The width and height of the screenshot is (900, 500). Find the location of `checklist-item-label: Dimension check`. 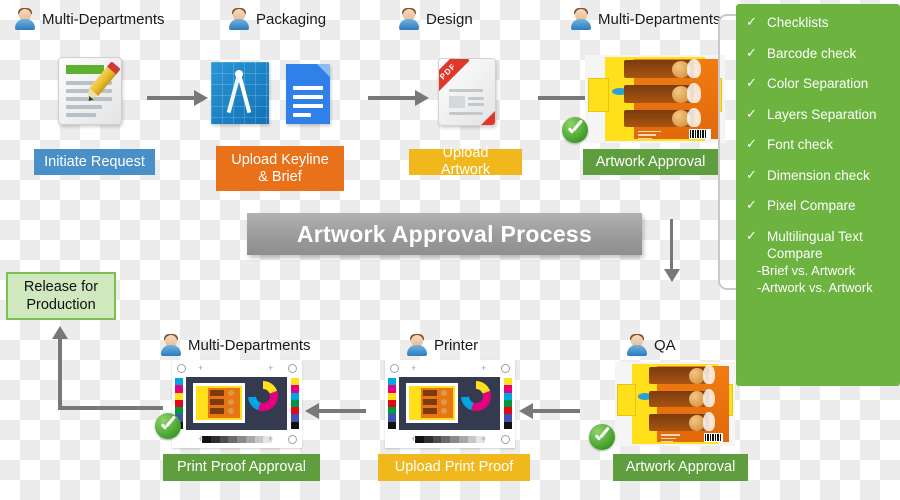

checklist-item-label: Dimension check is located at coordinates (818, 175).